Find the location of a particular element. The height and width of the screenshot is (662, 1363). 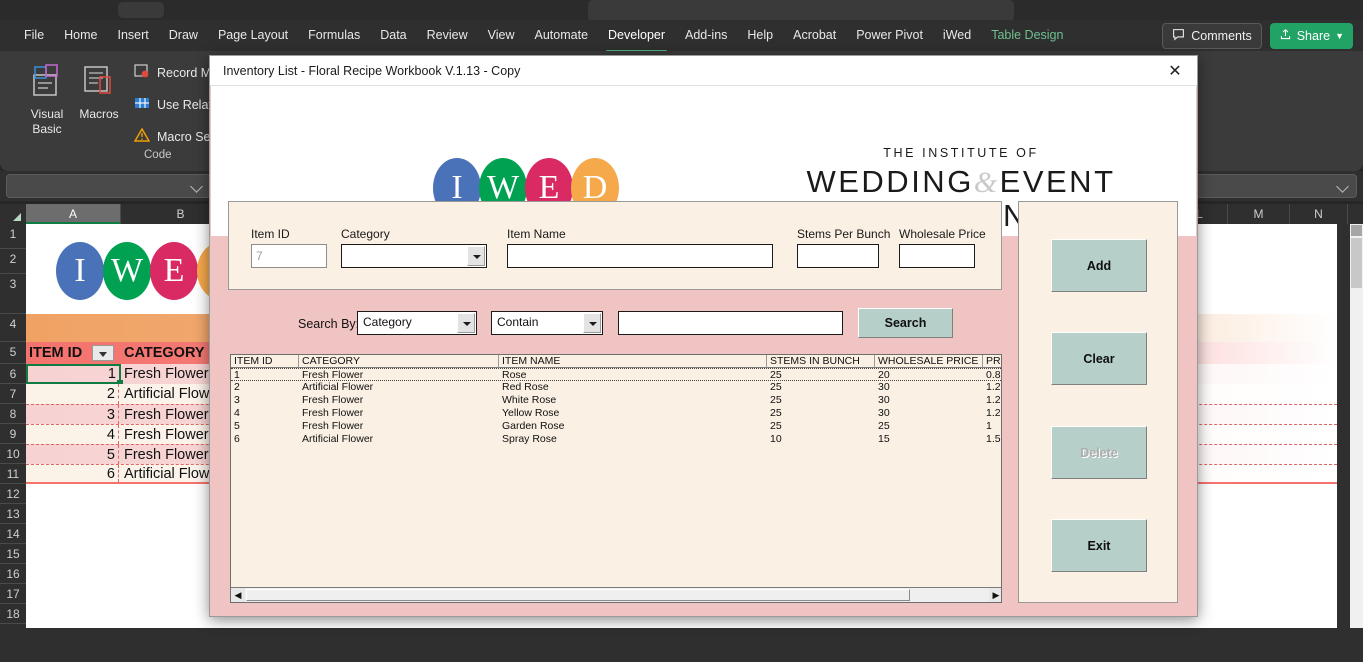

ribbon-tab-insert: Insert is located at coordinates (133, 35).